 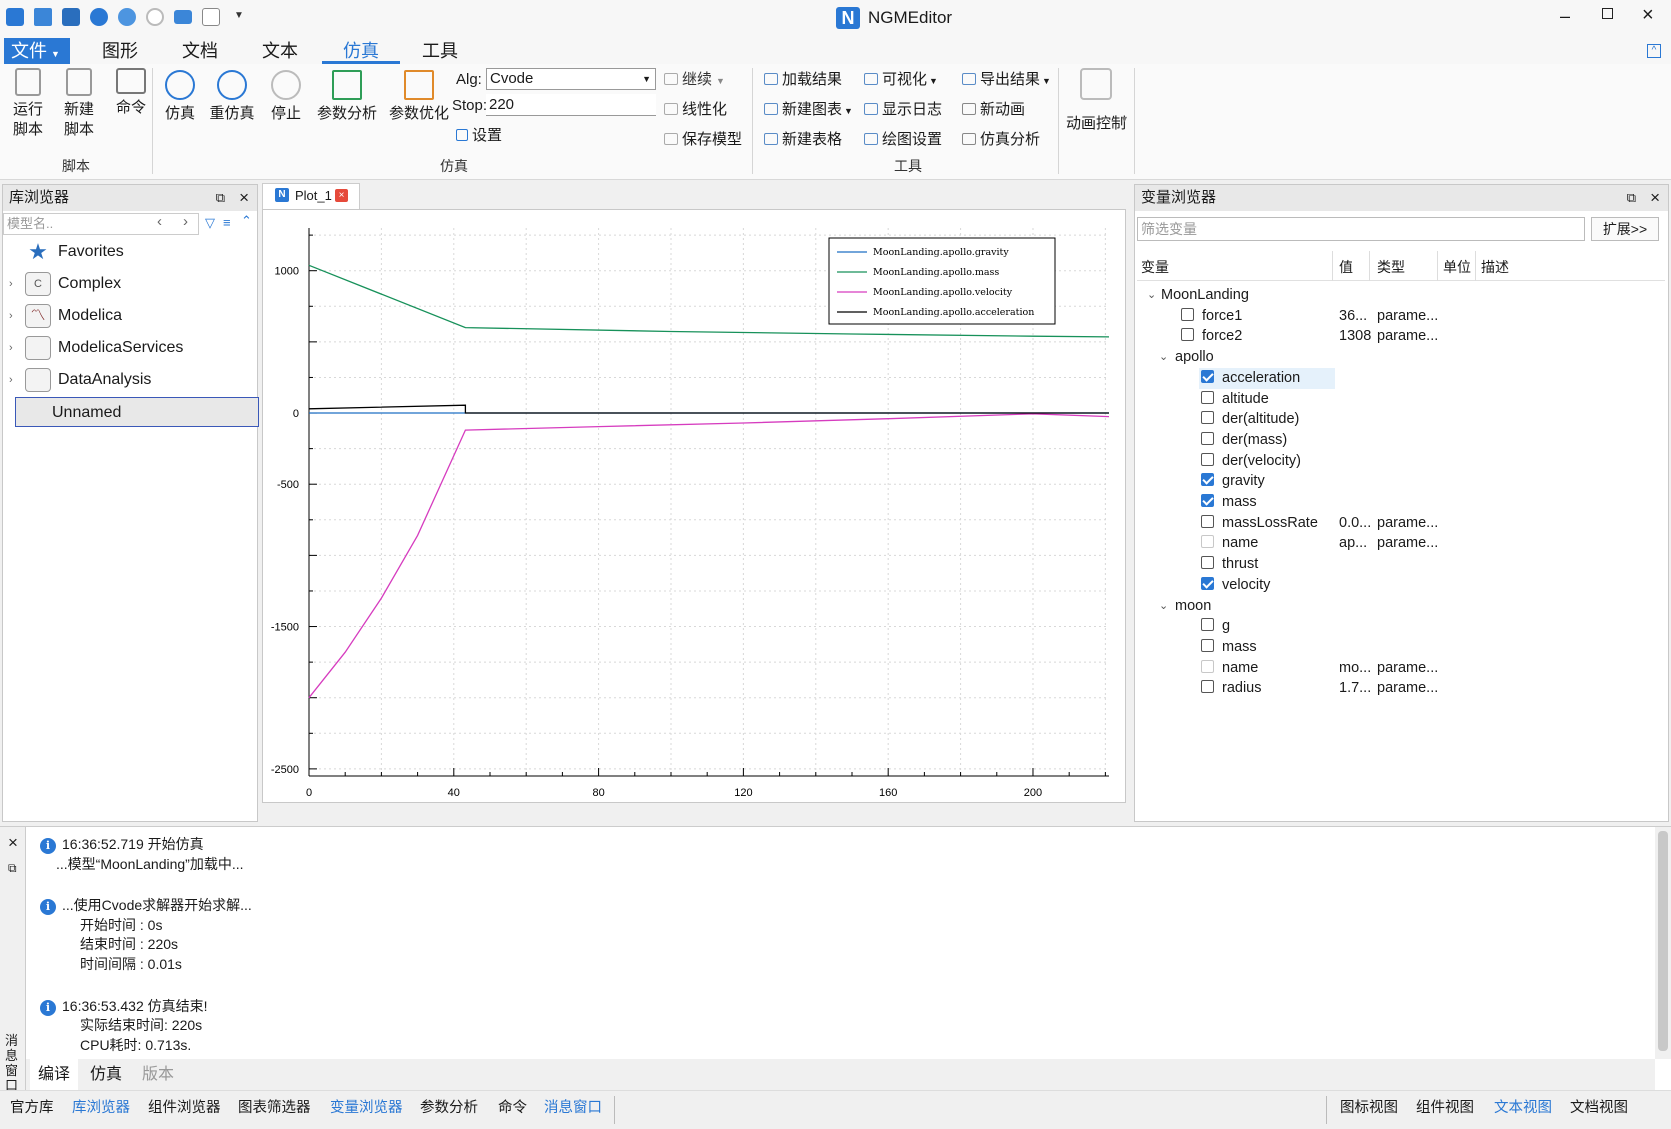 I want to click on menu-text: 文本, so click(x=280, y=51).